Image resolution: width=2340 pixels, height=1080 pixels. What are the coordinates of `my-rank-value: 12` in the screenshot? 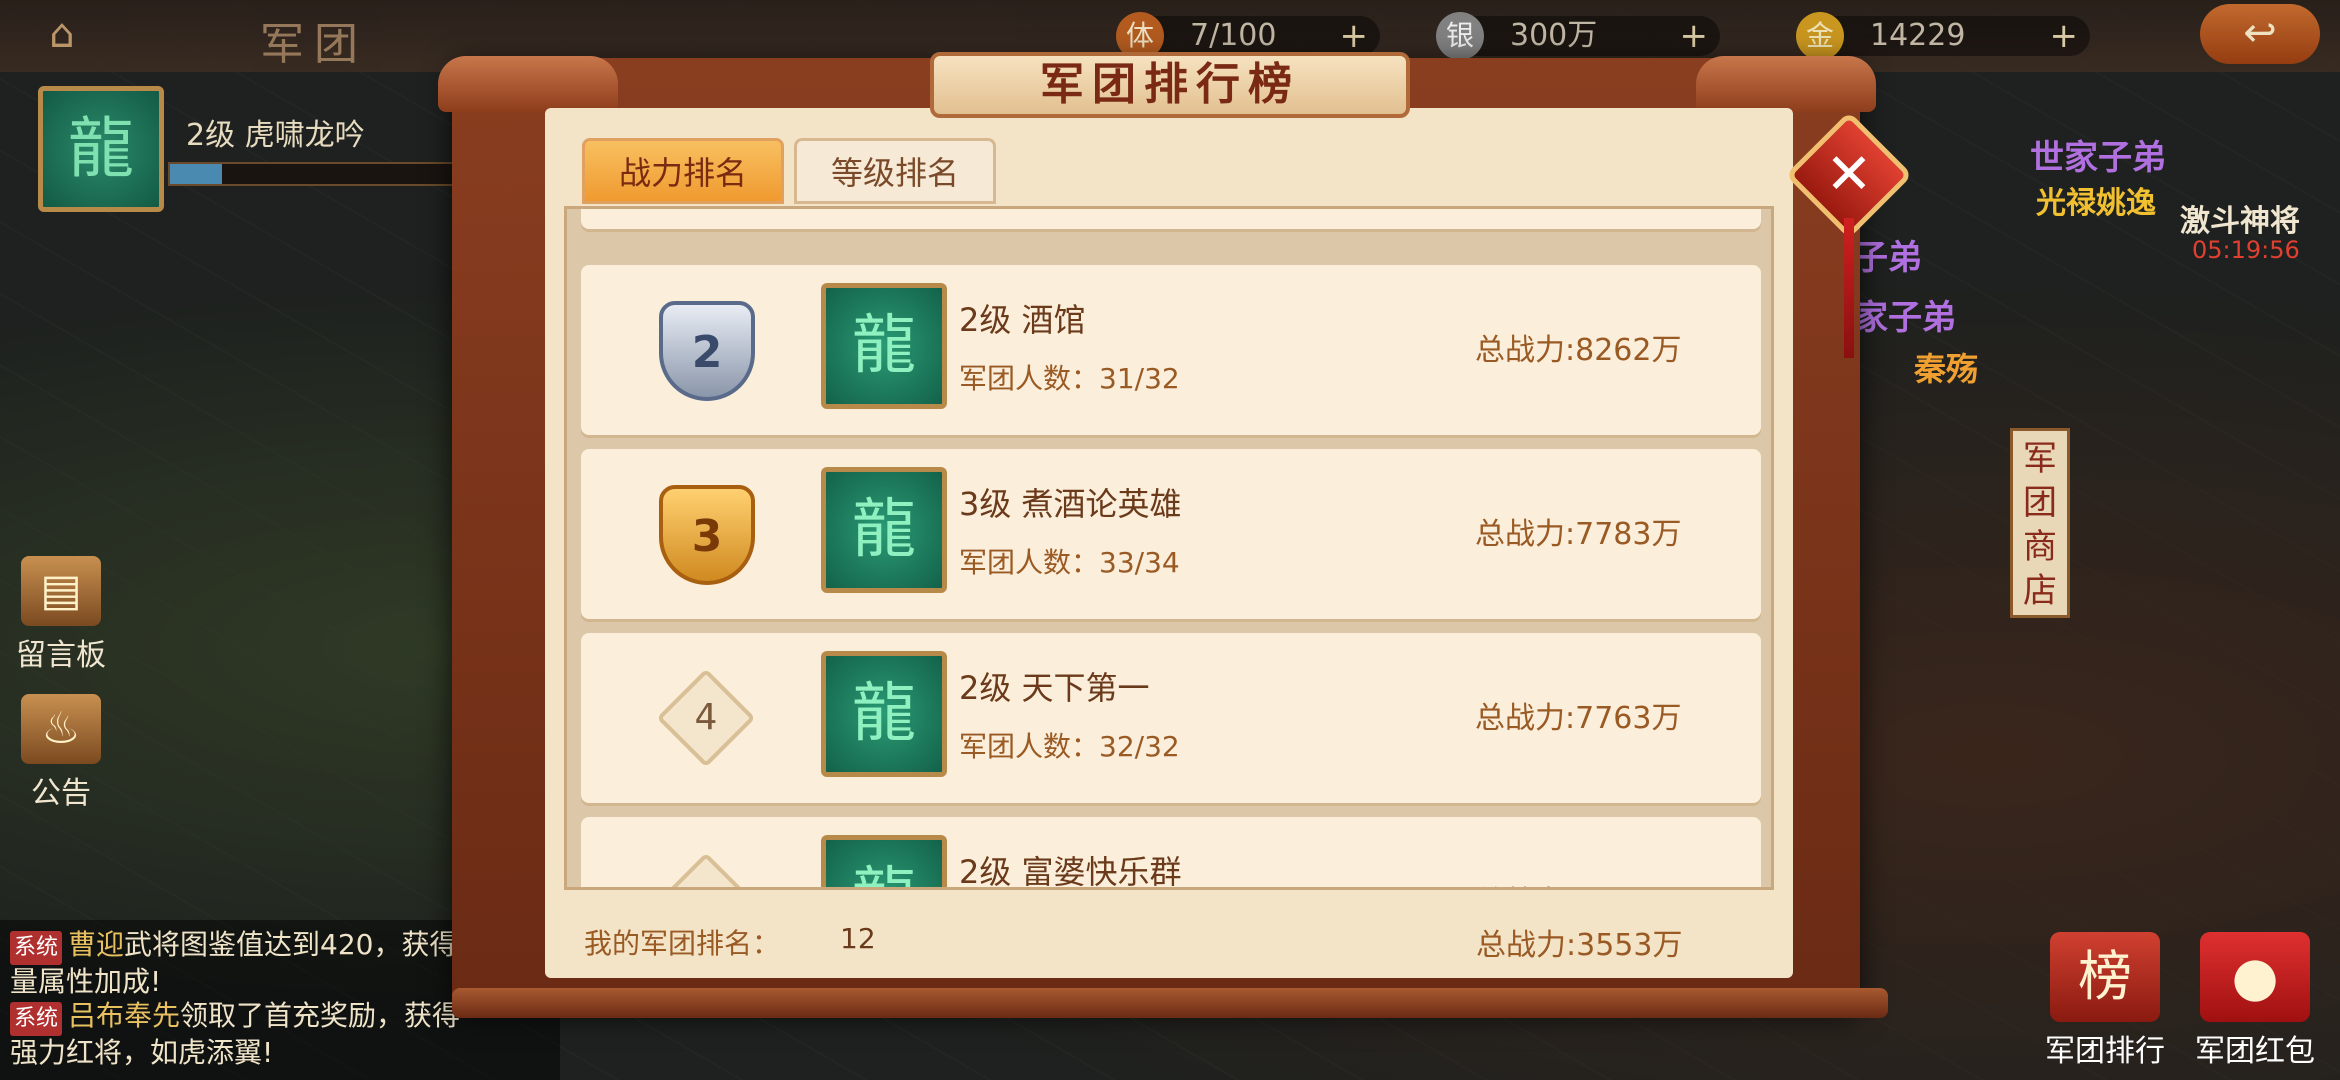 It's located at (858, 938).